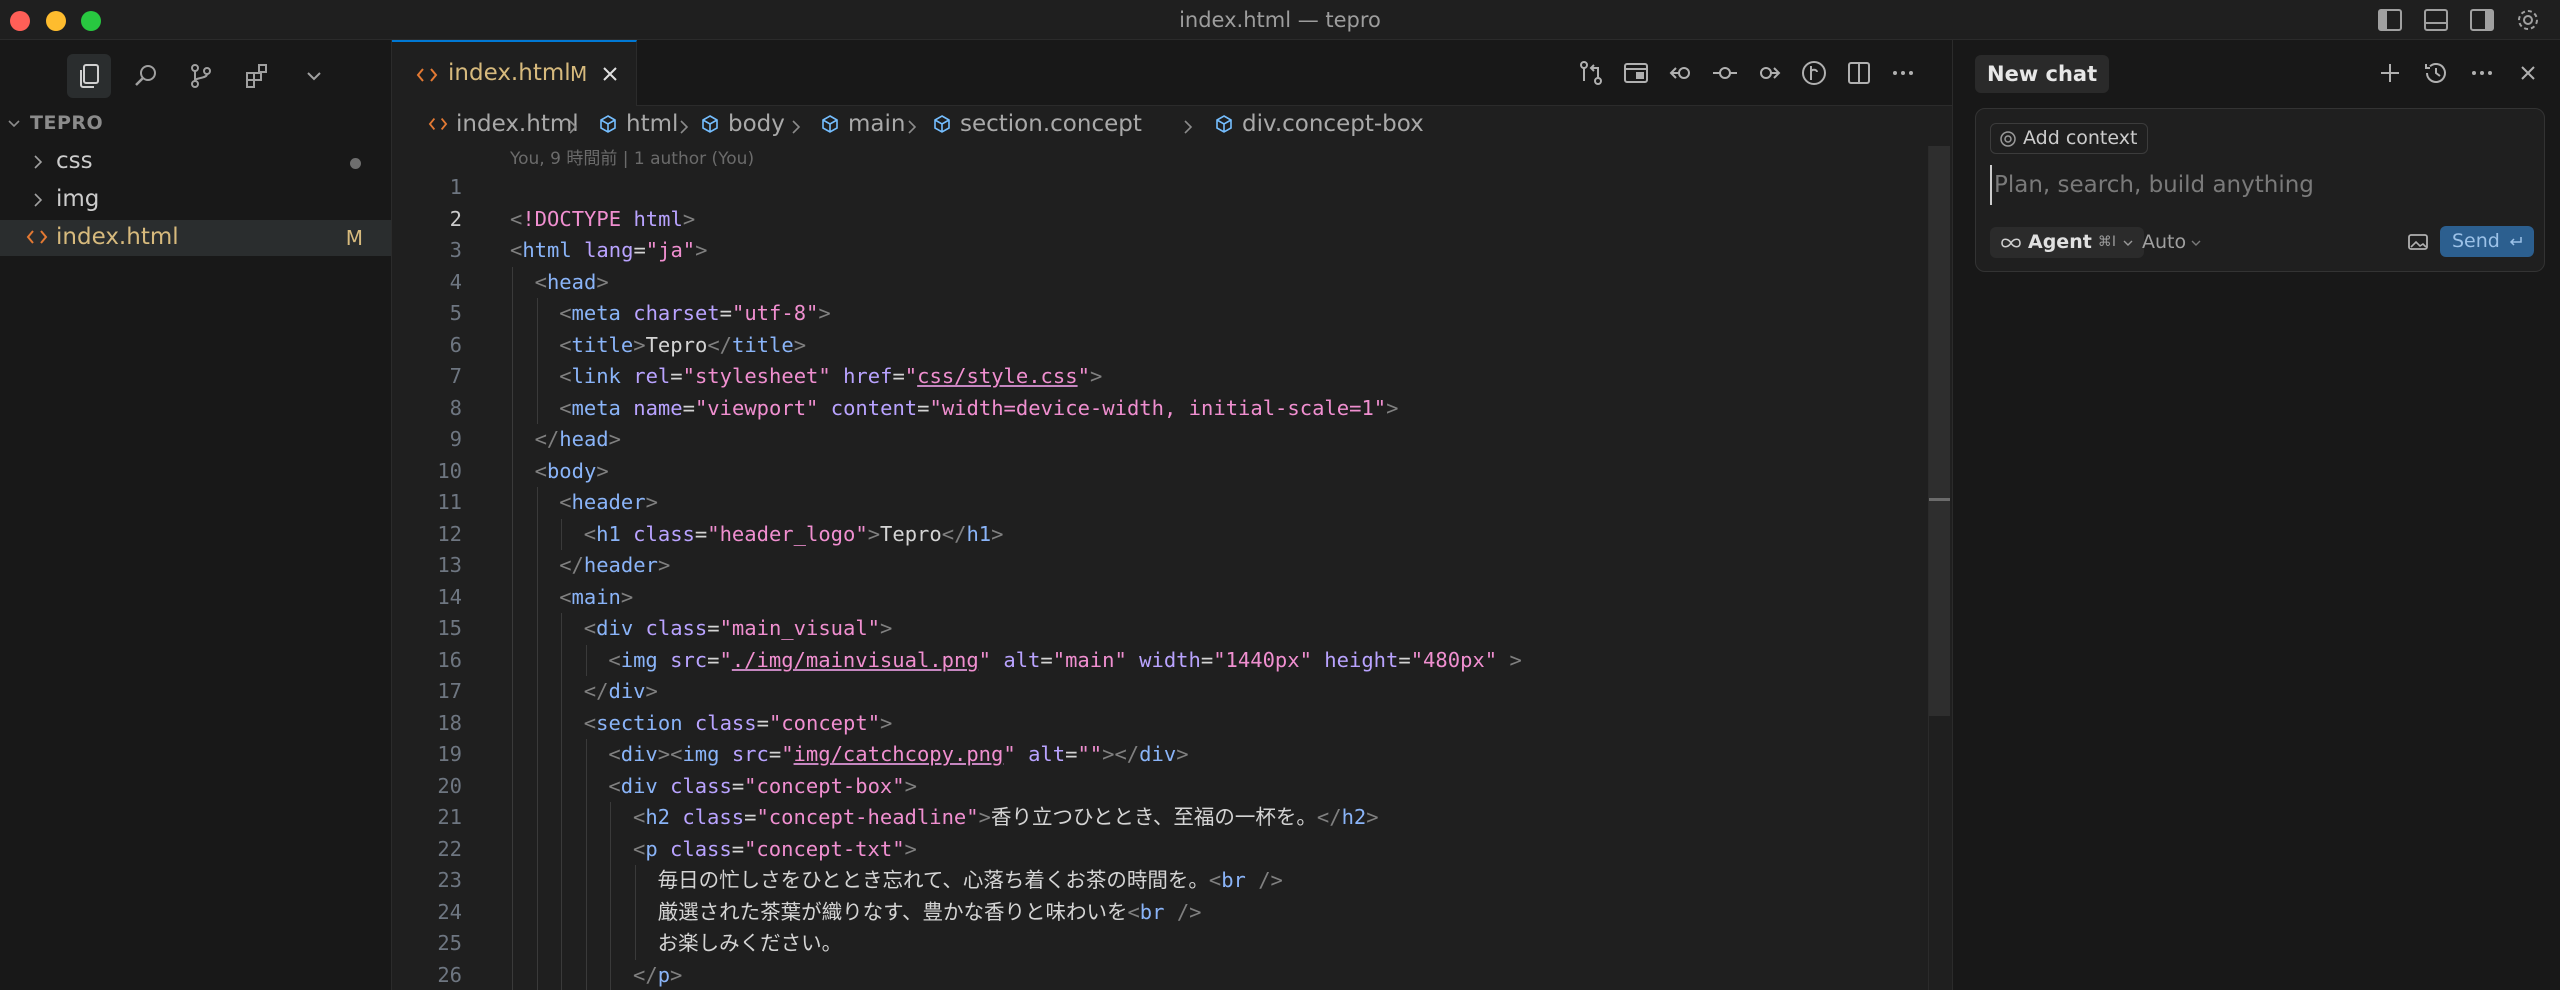  I want to click on explorer-view-button, so click(89, 76).